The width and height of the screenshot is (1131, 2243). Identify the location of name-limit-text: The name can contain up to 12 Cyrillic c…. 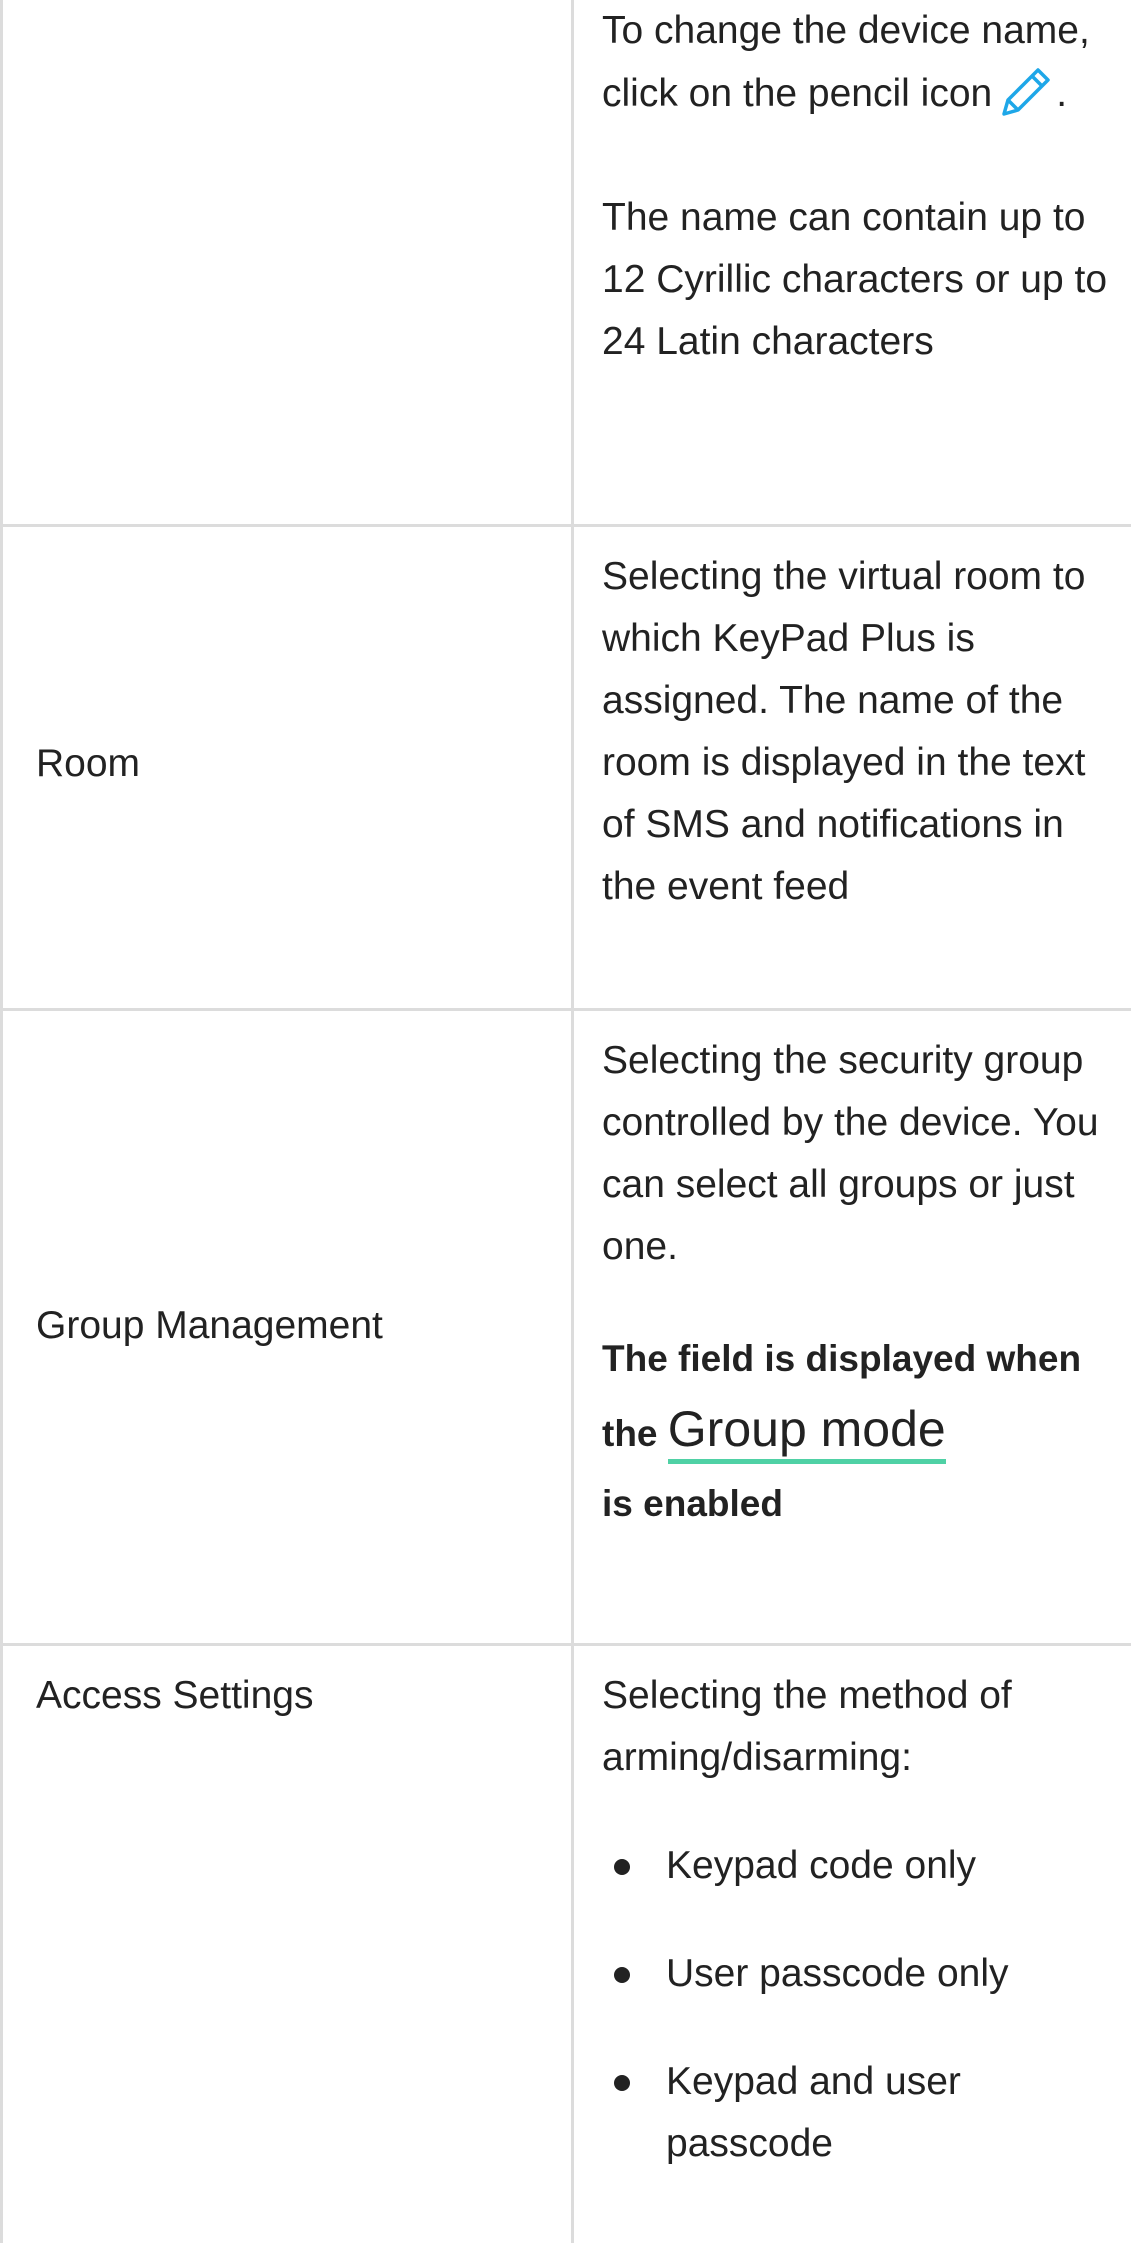
(855, 279).